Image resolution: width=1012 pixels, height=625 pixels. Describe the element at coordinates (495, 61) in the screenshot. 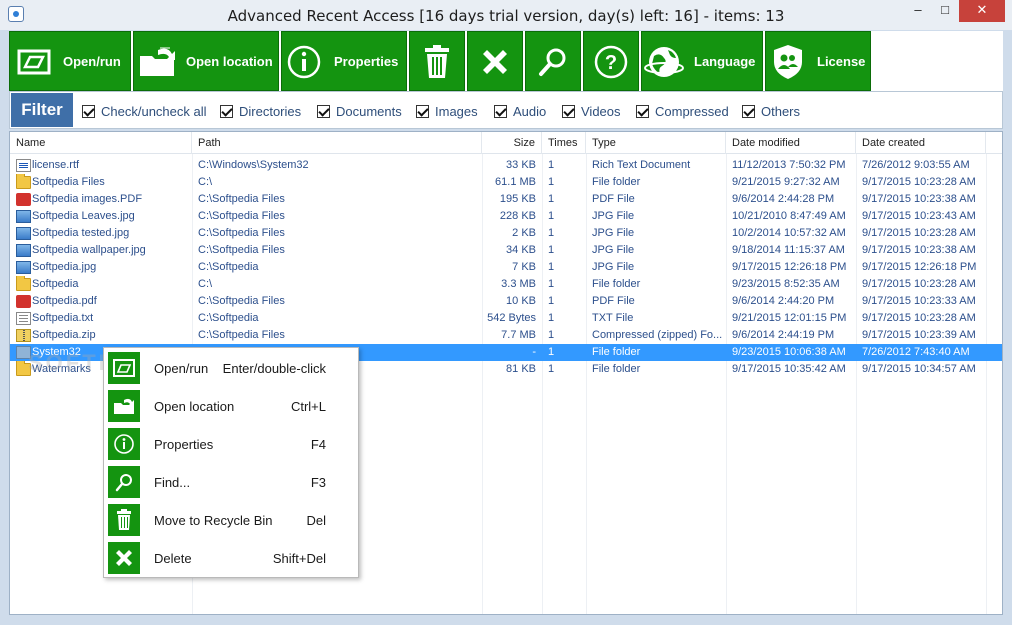

I see `delete-button` at that location.